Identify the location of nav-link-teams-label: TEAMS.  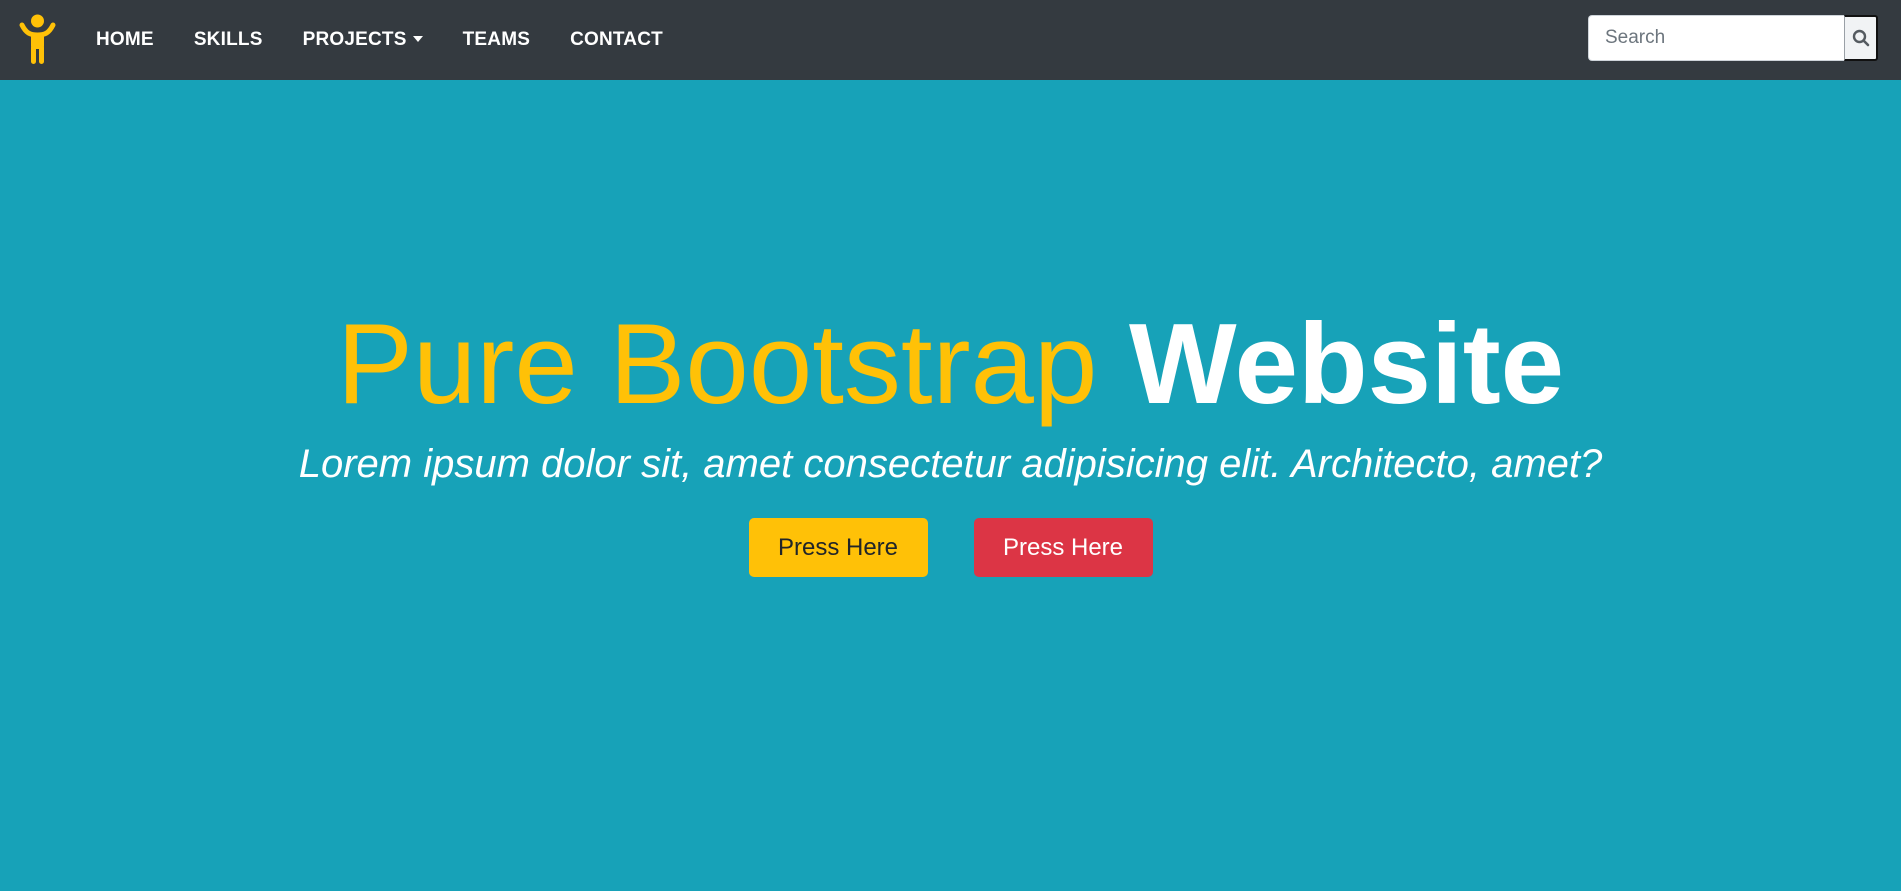
(496, 39).